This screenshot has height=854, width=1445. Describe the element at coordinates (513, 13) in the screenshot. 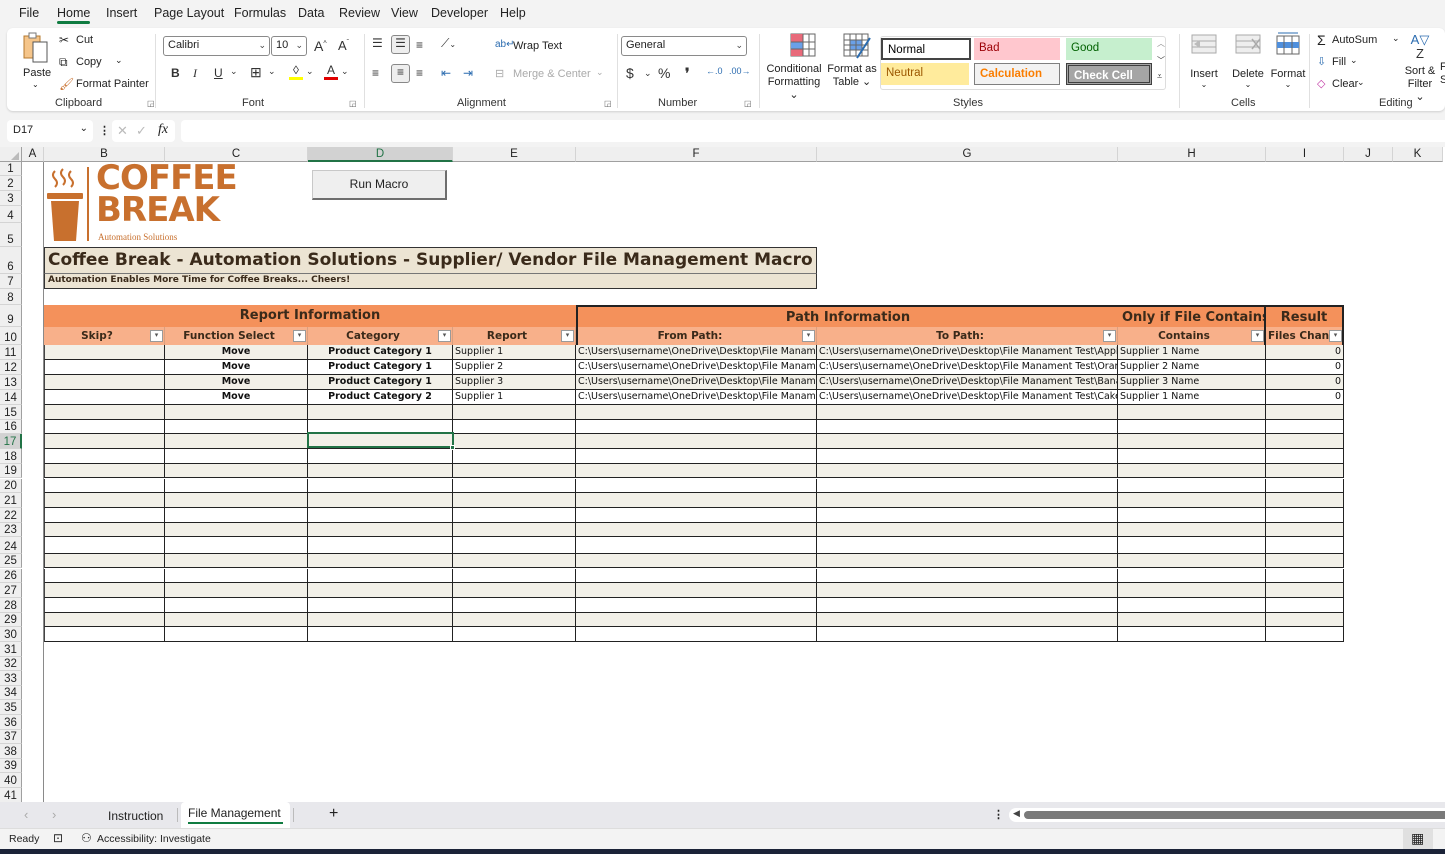

I see `menu-help: Help` at that location.